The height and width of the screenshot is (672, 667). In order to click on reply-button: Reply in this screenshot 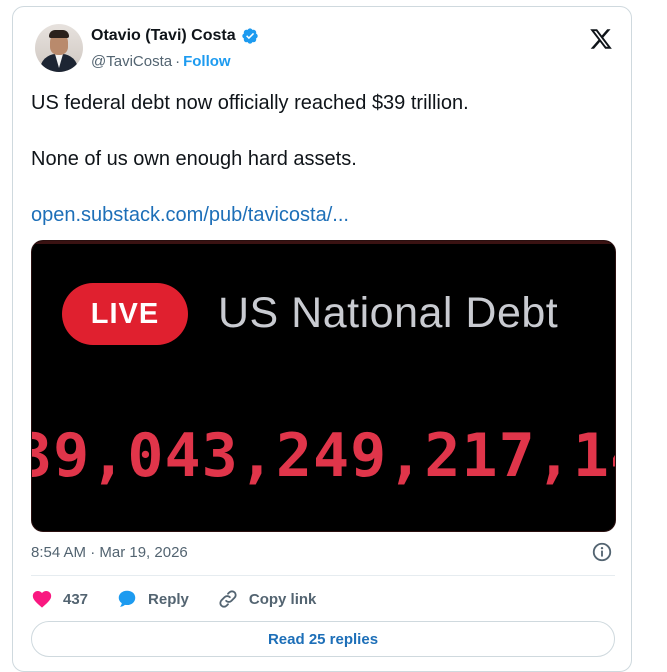, I will do `click(152, 599)`.